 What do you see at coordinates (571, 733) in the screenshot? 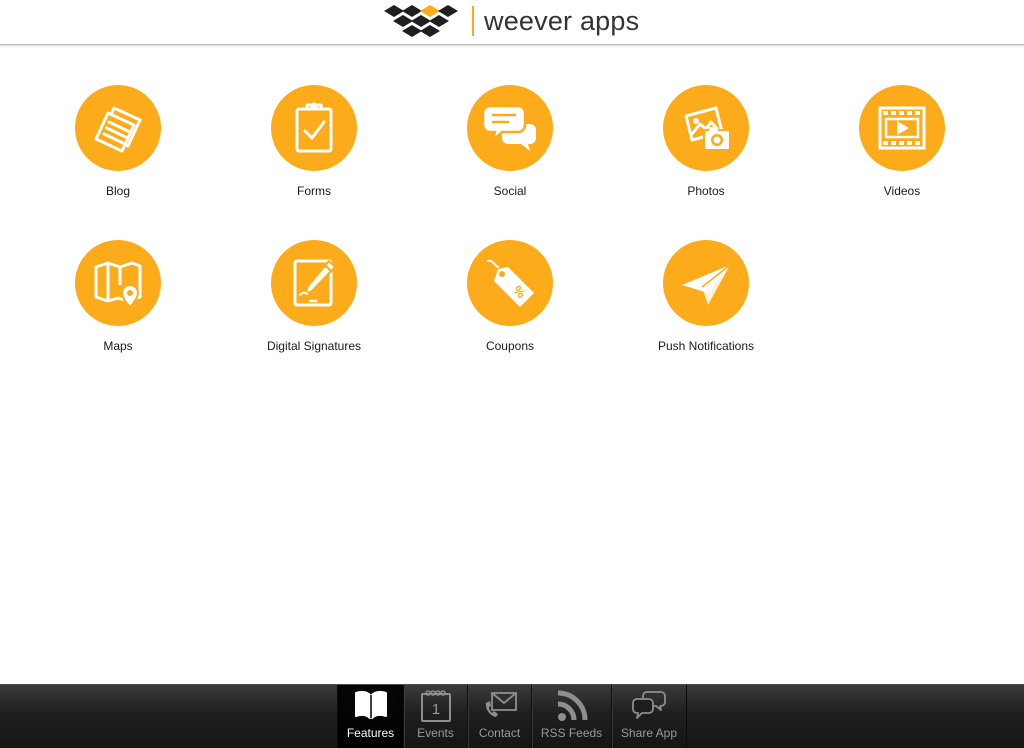
I see `tab-label: RSS Feeds` at bounding box center [571, 733].